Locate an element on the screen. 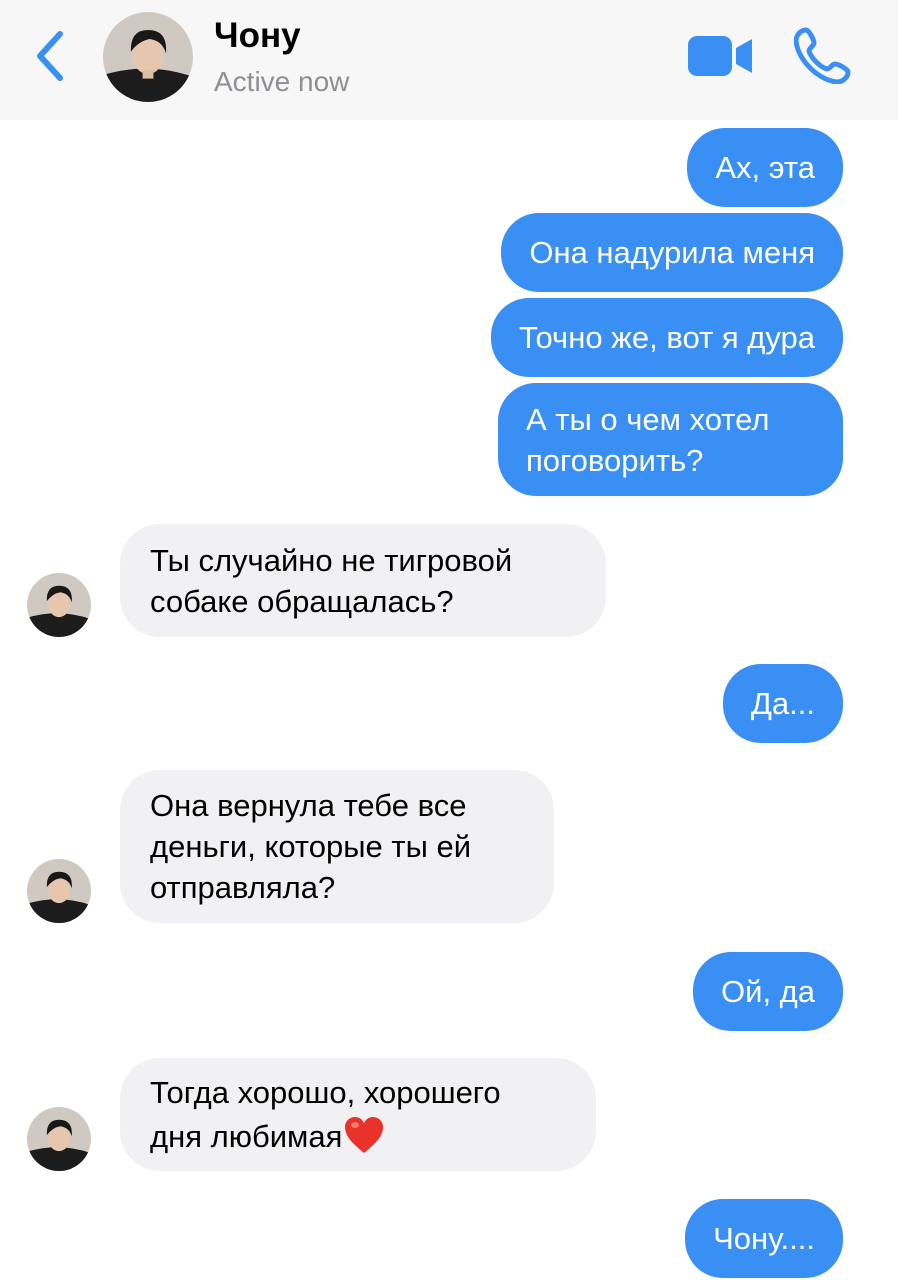 The image size is (898, 1280). message-text: Ой, да is located at coordinates (768, 991).